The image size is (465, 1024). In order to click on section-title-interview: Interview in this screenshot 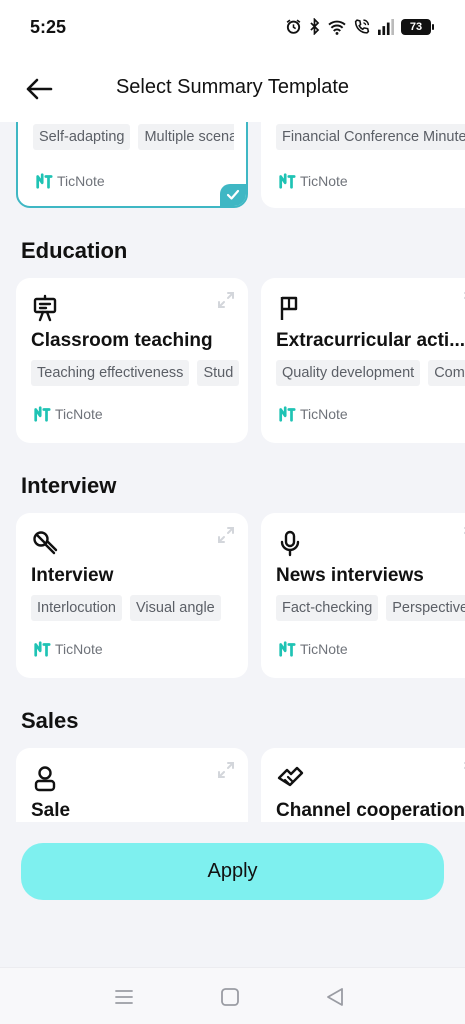, I will do `click(69, 485)`.